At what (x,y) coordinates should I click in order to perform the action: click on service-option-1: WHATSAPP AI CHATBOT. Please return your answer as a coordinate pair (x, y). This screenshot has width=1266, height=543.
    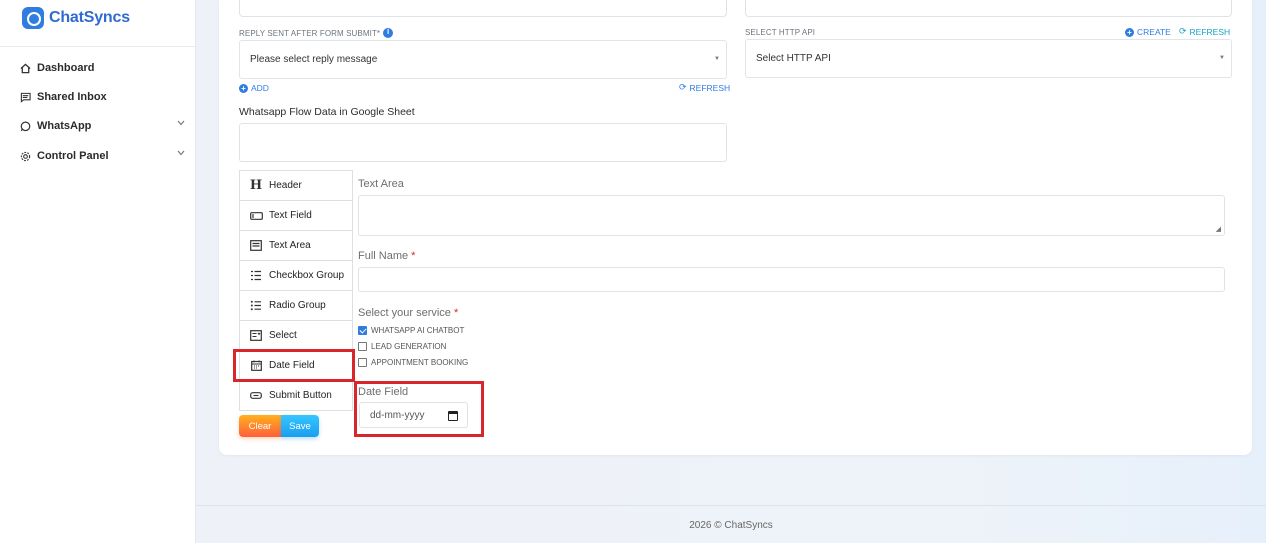
    Looking at the image, I should click on (411, 330).